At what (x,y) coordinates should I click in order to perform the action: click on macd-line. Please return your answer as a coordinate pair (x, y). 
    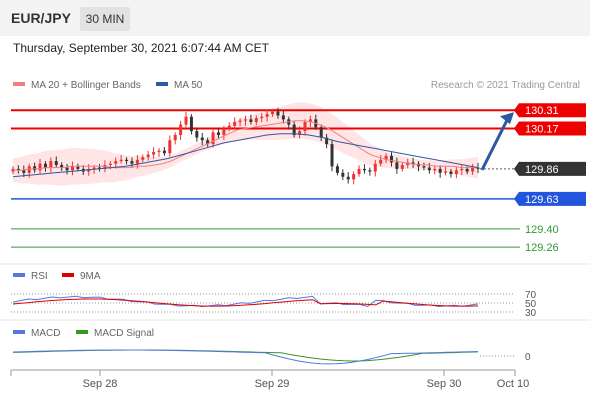
    Looking at the image, I should click on (245, 357).